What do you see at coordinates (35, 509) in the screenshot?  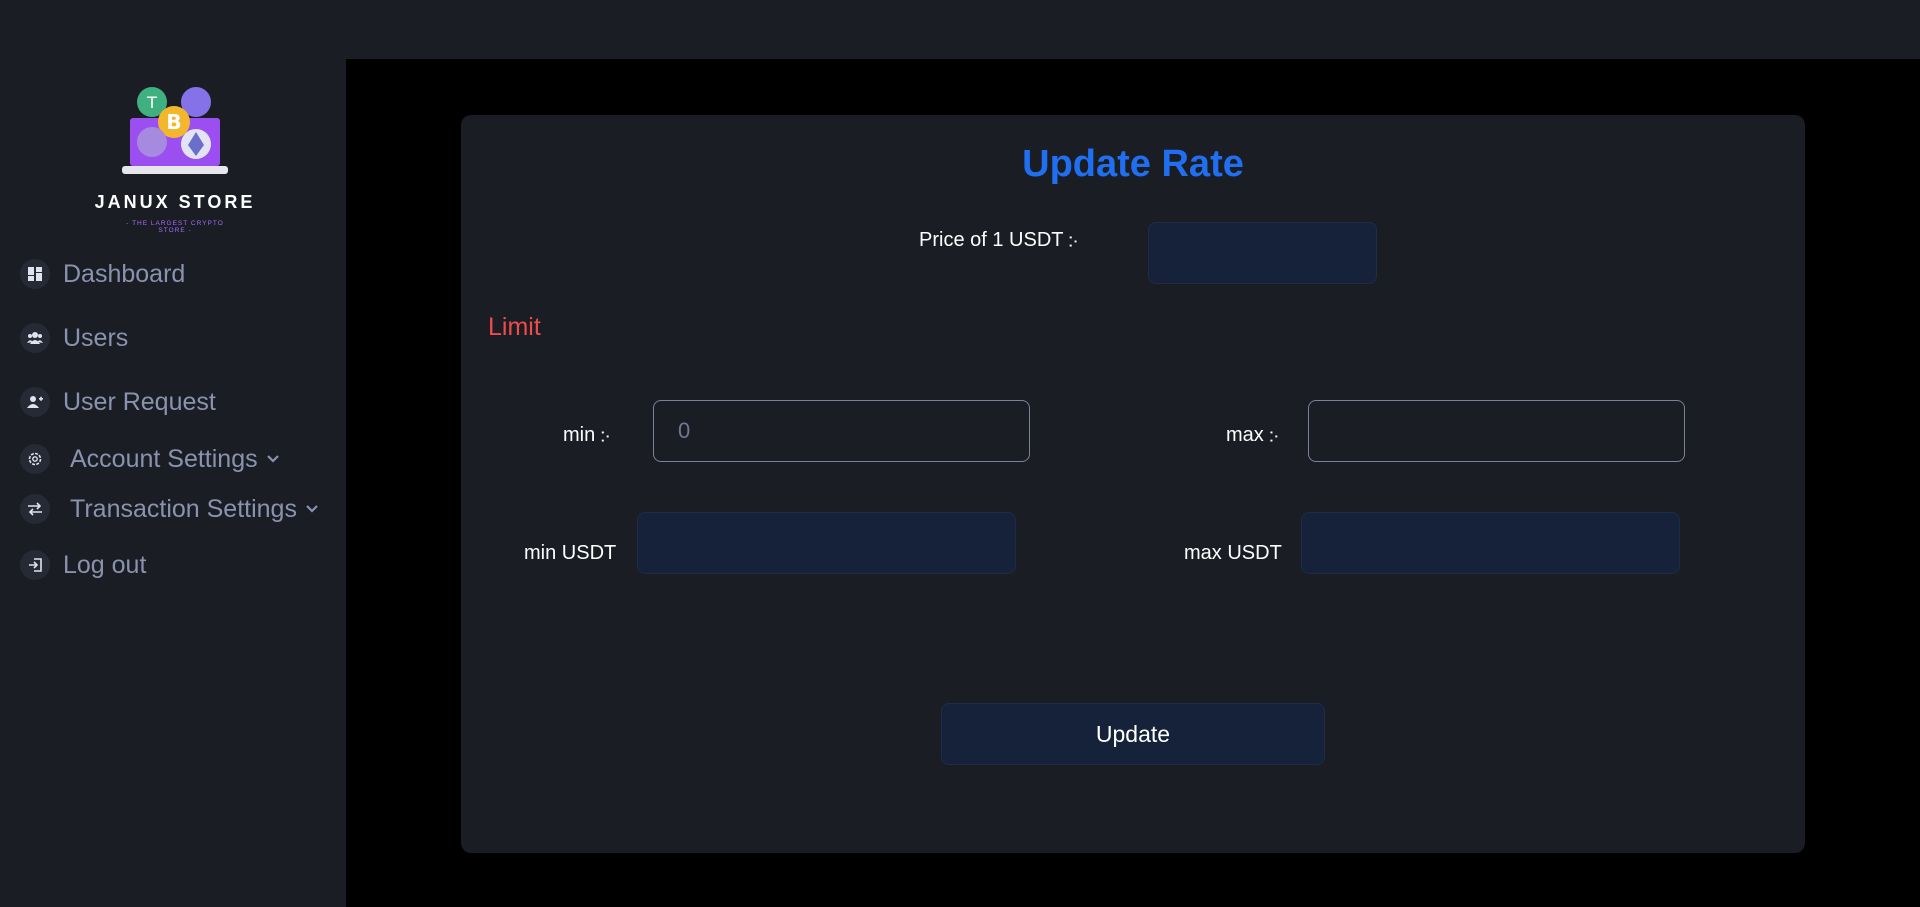 I see `swap-arrows-icon` at bounding box center [35, 509].